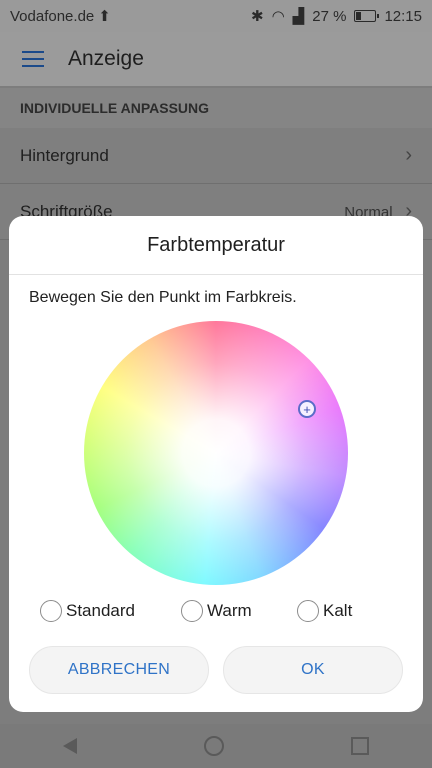  I want to click on status-bar: Vodafone.de ⬆ ✱ ◠ ▟ 27 % 12:15, so click(216, 16).